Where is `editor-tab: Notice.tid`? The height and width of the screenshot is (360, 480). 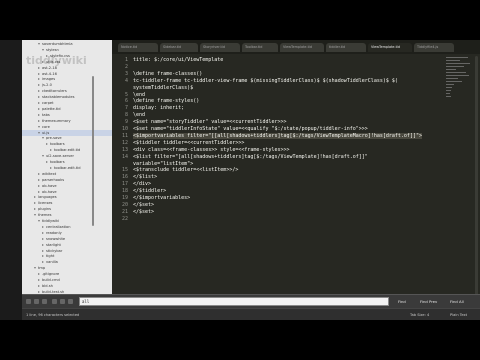 editor-tab: Notice.tid is located at coordinates (138, 47).